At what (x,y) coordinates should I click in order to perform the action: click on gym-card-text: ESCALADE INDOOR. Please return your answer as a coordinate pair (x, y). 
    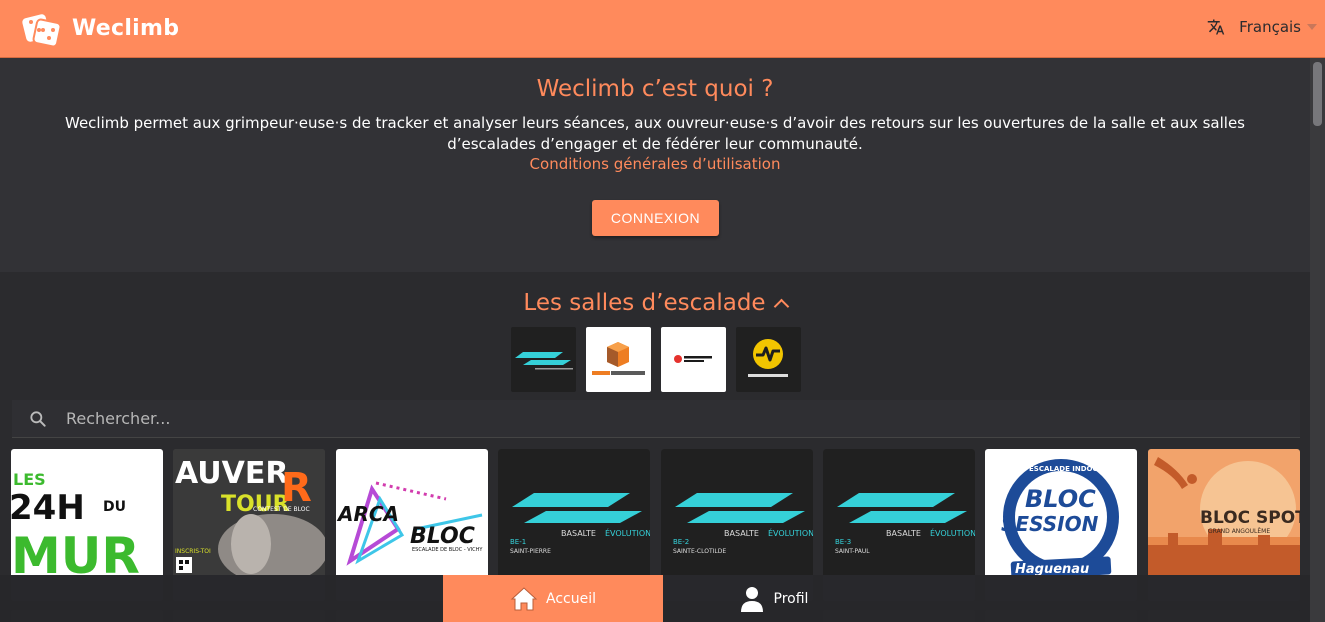
    Looking at the image, I should click on (1066, 469).